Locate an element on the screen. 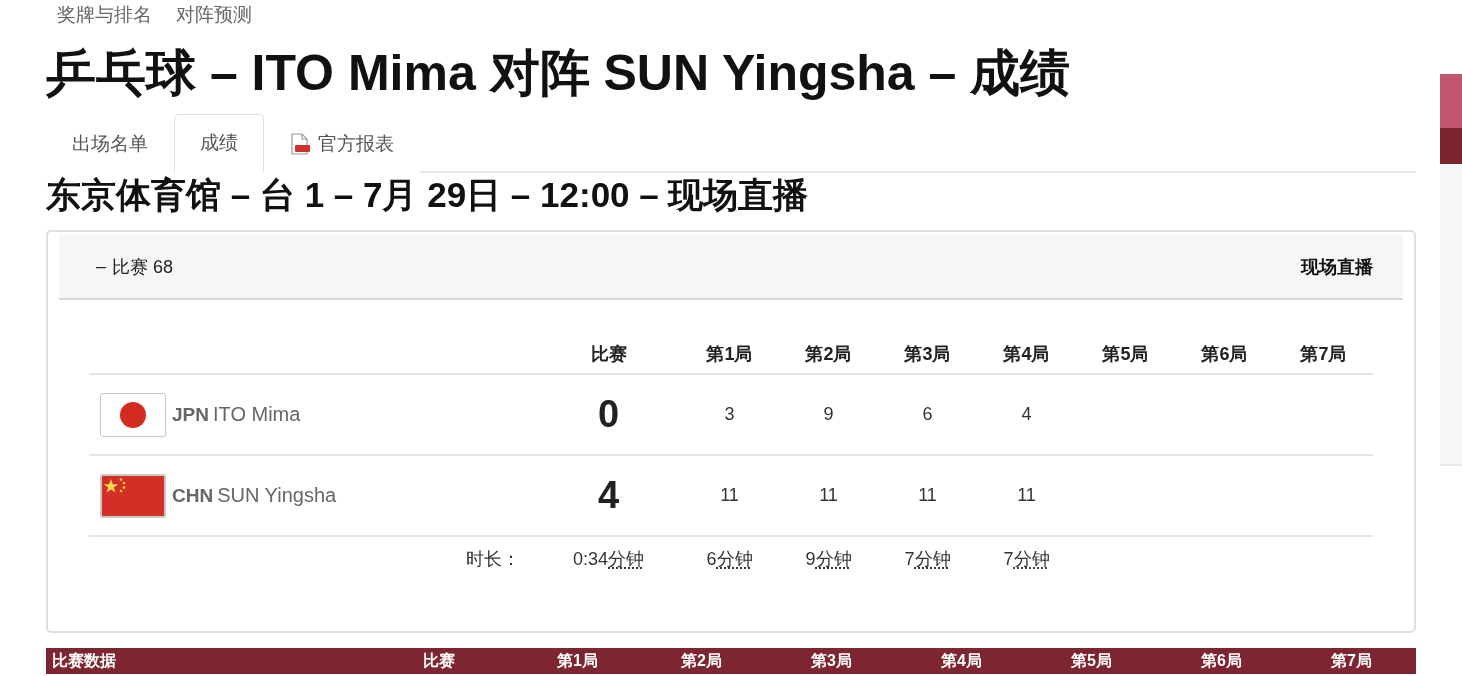 Image resolution: width=1462 pixels, height=676 pixels. match-number: 比赛 68 is located at coordinates (143, 267).